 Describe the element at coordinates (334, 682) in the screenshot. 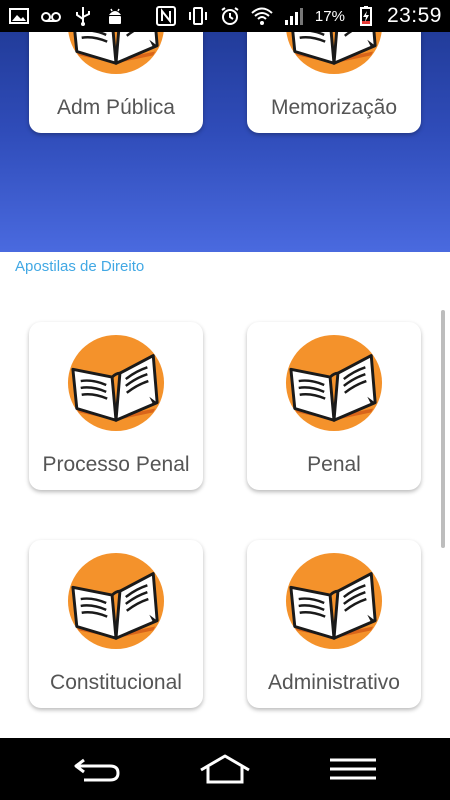

I see `card-label: Administrativo` at that location.